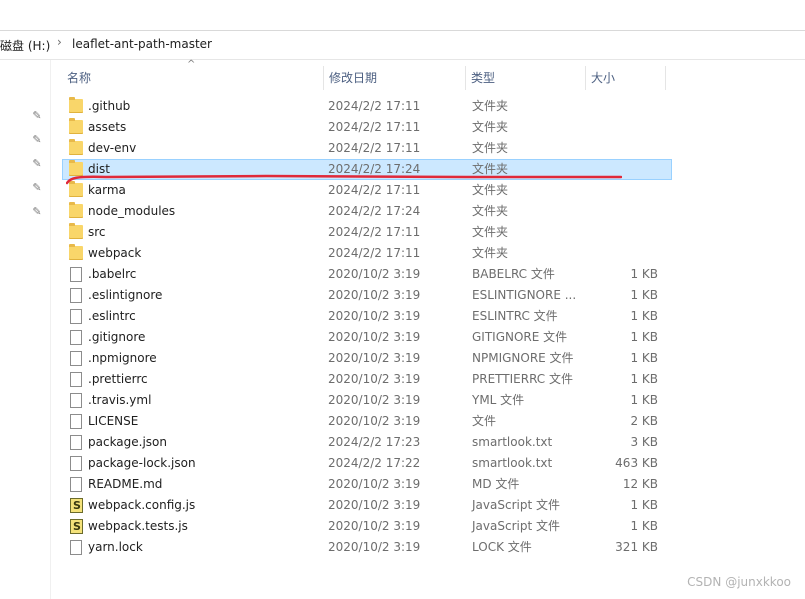 This screenshot has width=805, height=599. What do you see at coordinates (483, 78) in the screenshot?
I see `column-header-type-label: 类型` at bounding box center [483, 78].